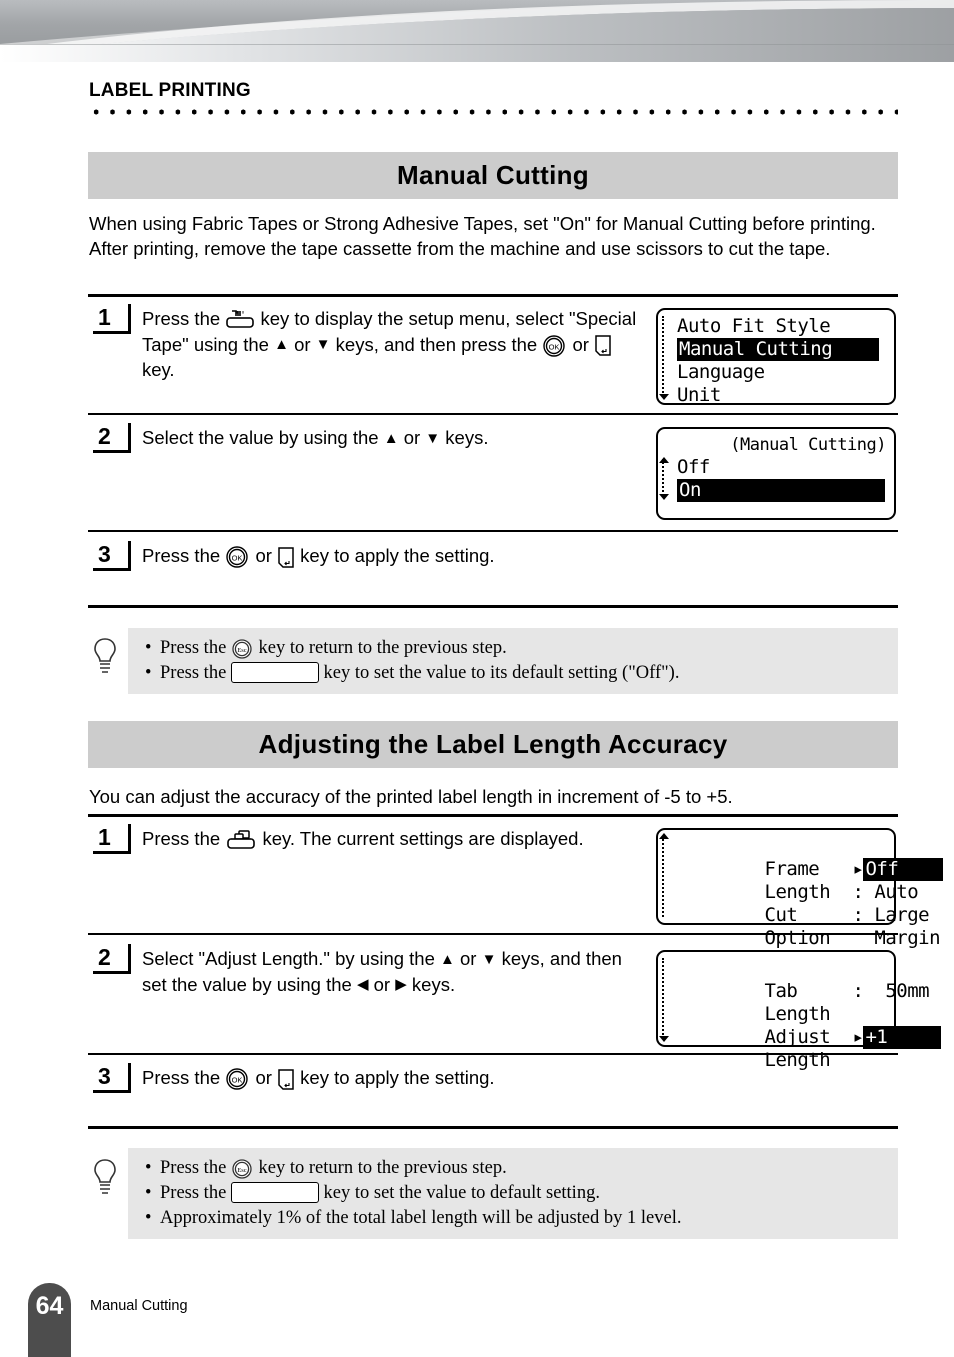 The width and height of the screenshot is (954, 1357). Describe the element at coordinates (693, 467) in the screenshot. I see `lcd-row-label: Off` at that location.